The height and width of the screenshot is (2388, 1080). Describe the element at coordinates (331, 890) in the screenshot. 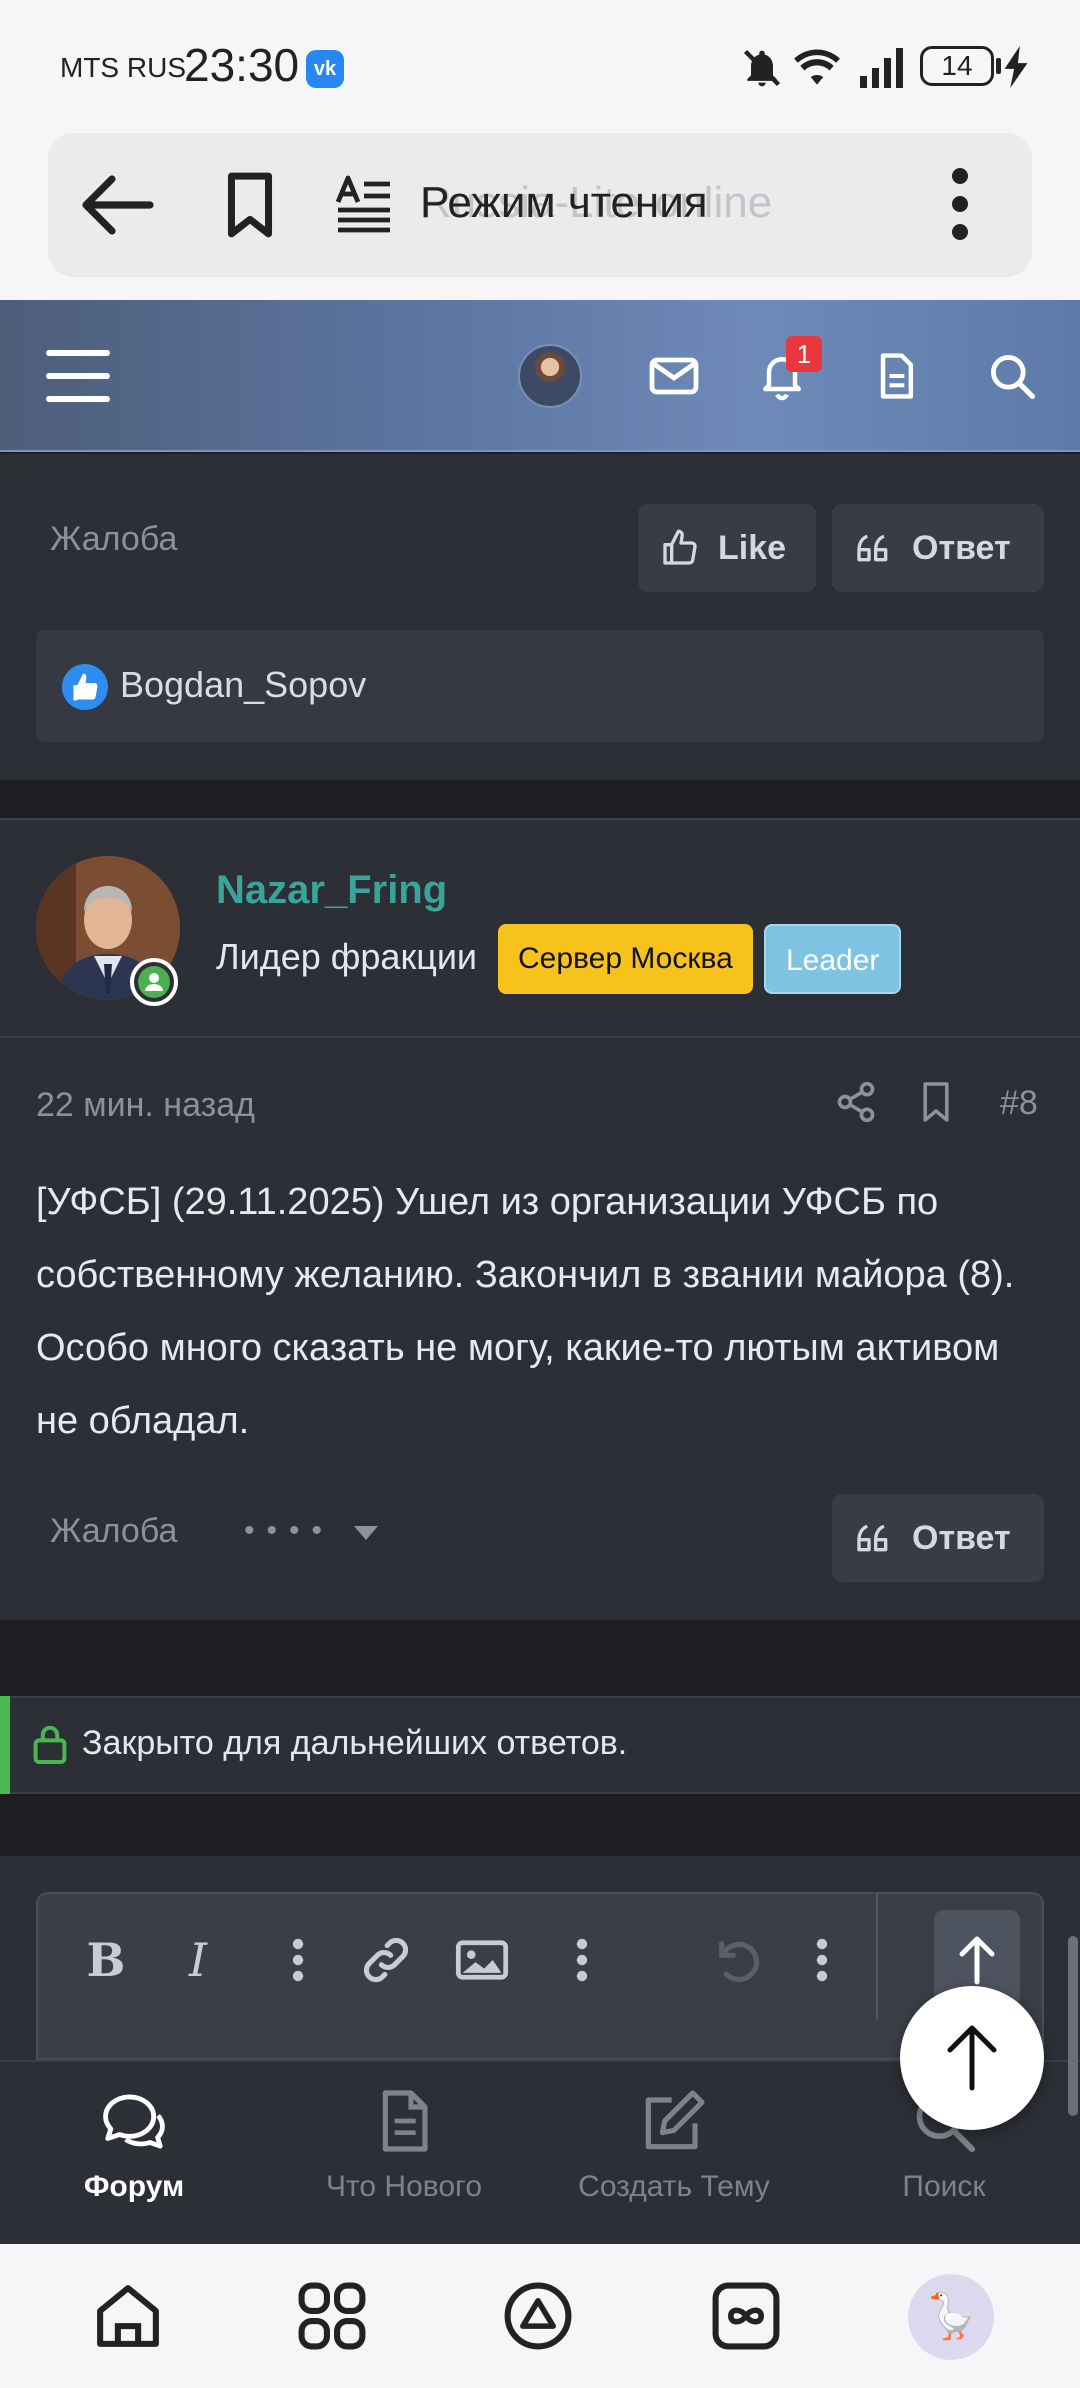

I see `post-username: Nazar_Fring` at that location.